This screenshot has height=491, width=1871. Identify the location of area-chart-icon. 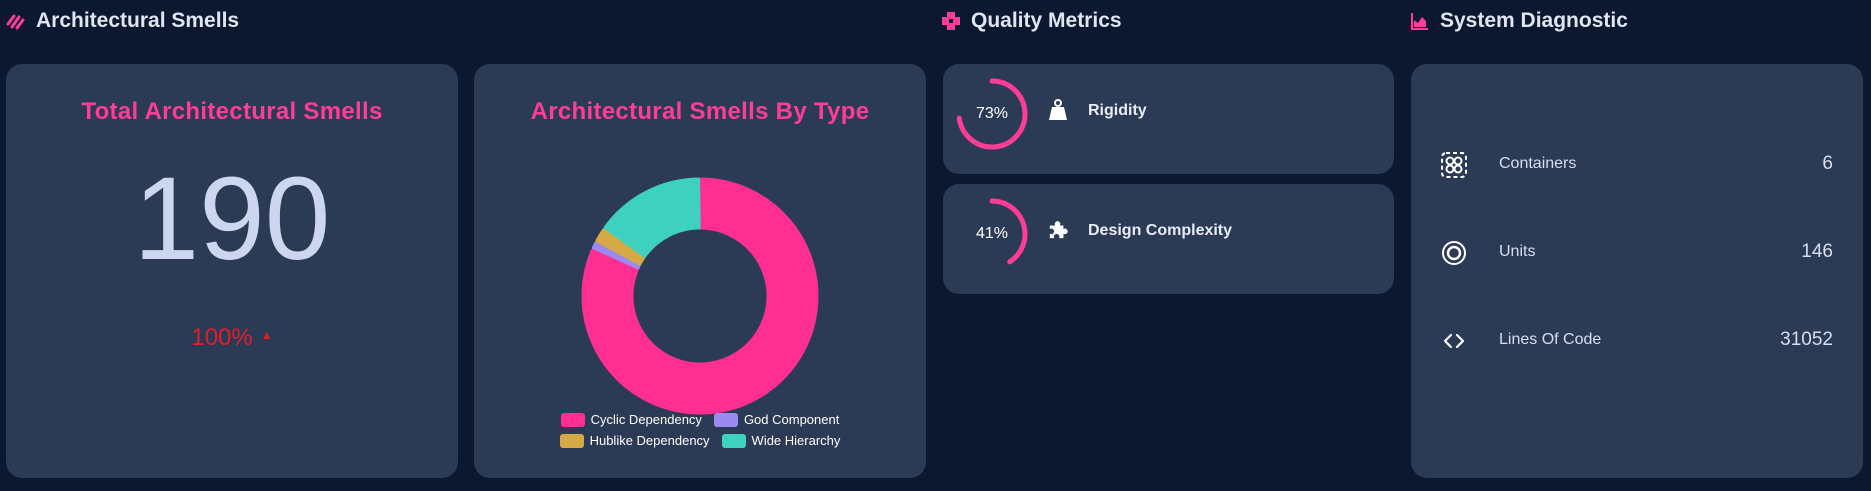
(1419, 21).